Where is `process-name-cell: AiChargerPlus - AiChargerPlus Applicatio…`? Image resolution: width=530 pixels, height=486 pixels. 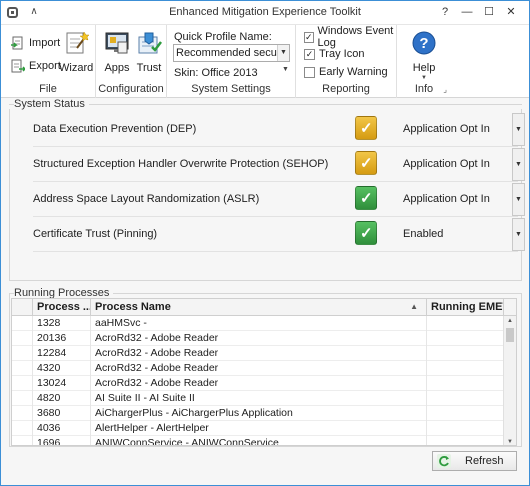 process-name-cell: AiChargerPlus - AiChargerPlus Applicatio… is located at coordinates (259, 413).